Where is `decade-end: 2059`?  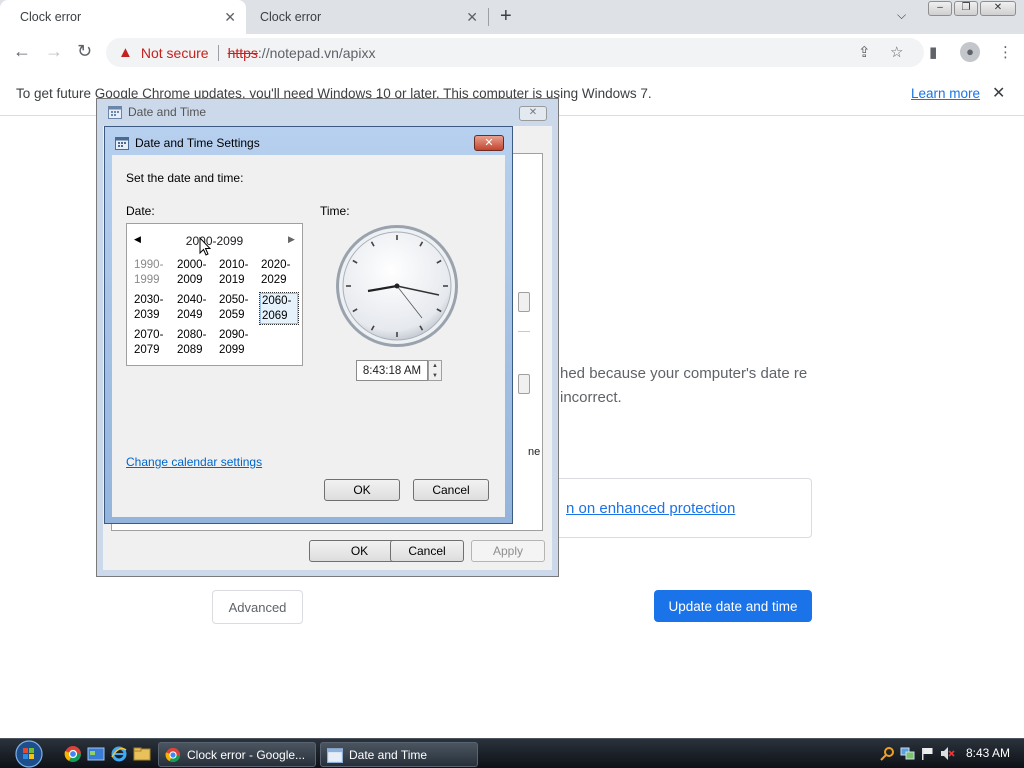
decade-end: 2059 is located at coordinates (232, 315).